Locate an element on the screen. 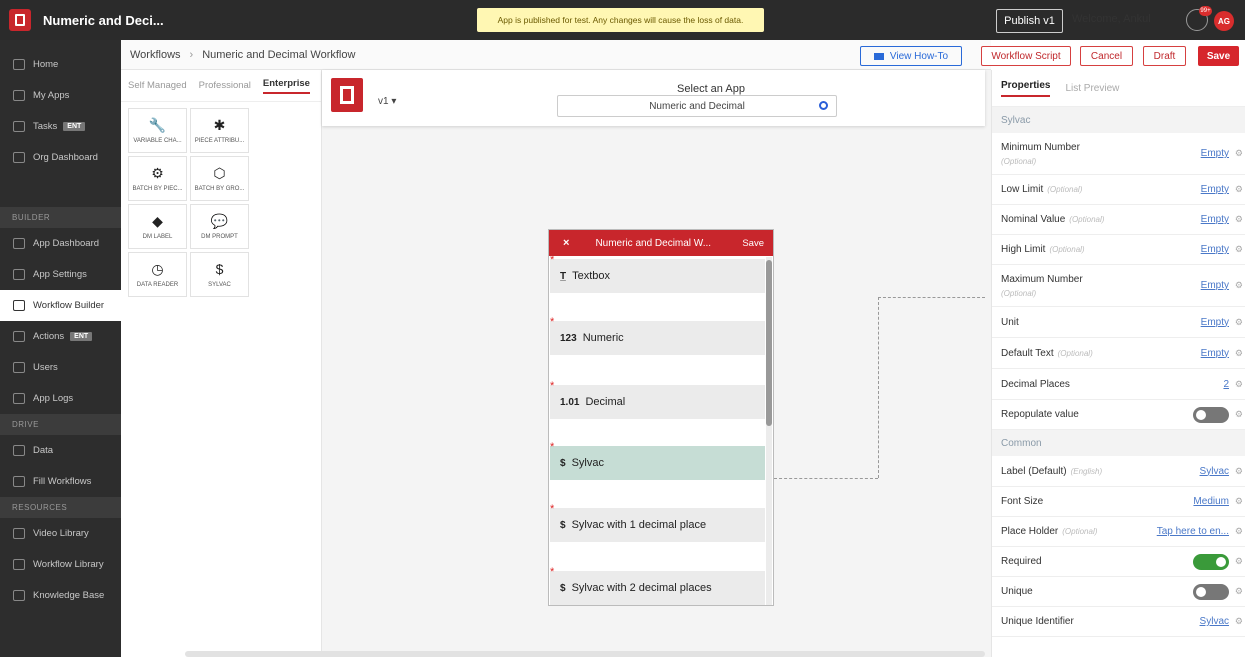  sidebar-item-workflow-builder: Workflow Builder is located at coordinates (60, 305).